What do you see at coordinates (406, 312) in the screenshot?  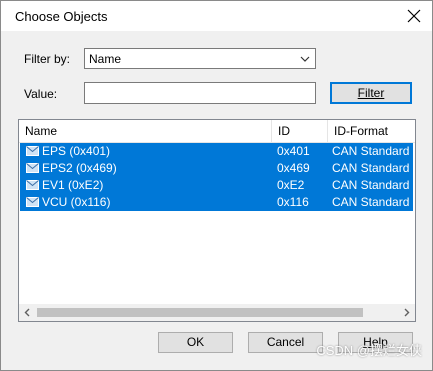 I see `scroll-right-icon` at bounding box center [406, 312].